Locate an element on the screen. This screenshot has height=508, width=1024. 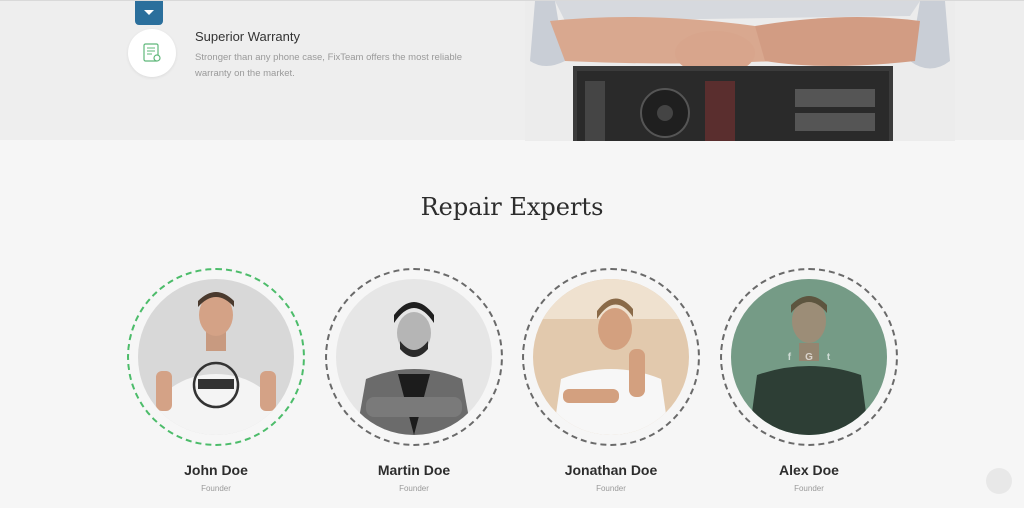
technician-photo is located at coordinates (740, 71).